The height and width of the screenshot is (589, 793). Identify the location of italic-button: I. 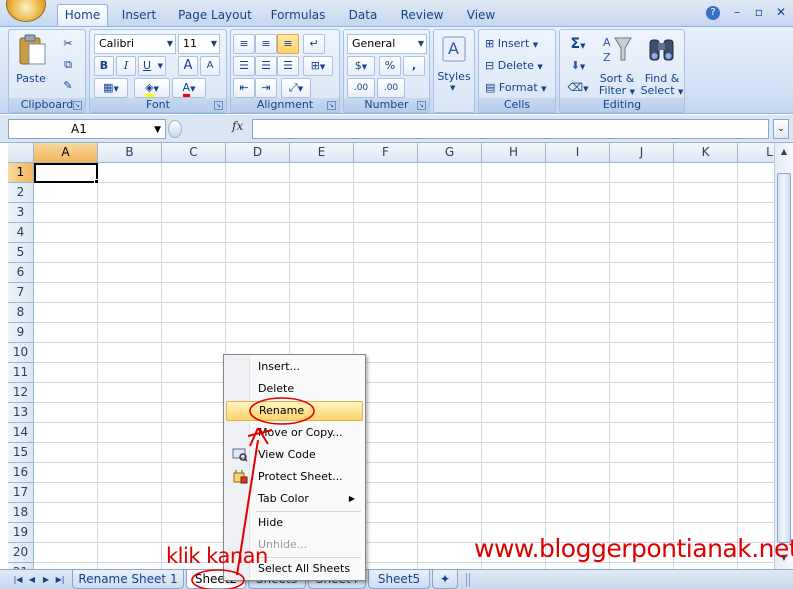
(126, 66).